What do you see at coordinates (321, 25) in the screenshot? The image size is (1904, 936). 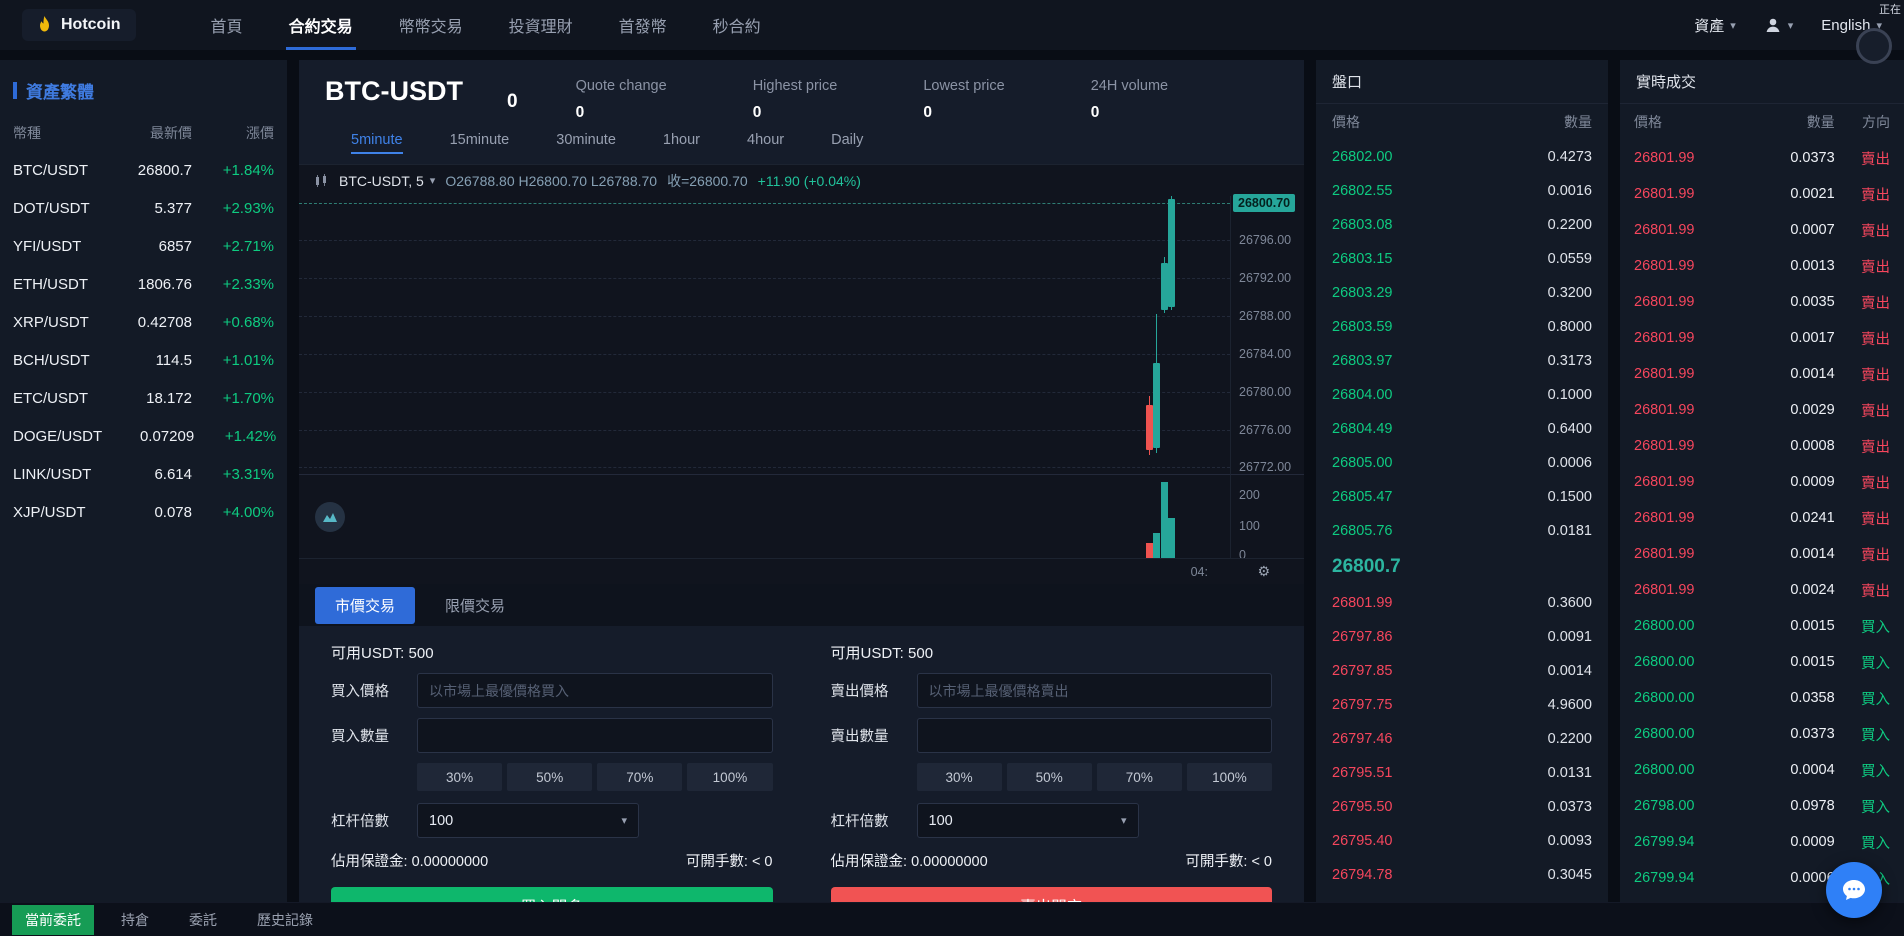 I see `nav-item: 合約交易` at bounding box center [321, 25].